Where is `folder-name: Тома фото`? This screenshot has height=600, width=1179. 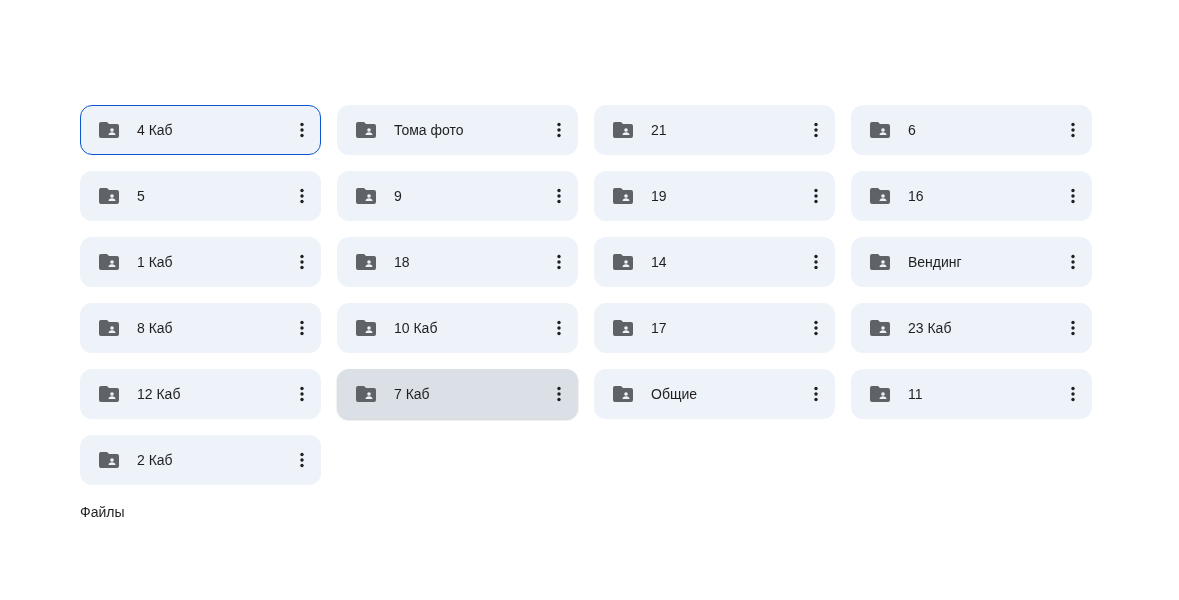
folder-name: Тома фото is located at coordinates (429, 130).